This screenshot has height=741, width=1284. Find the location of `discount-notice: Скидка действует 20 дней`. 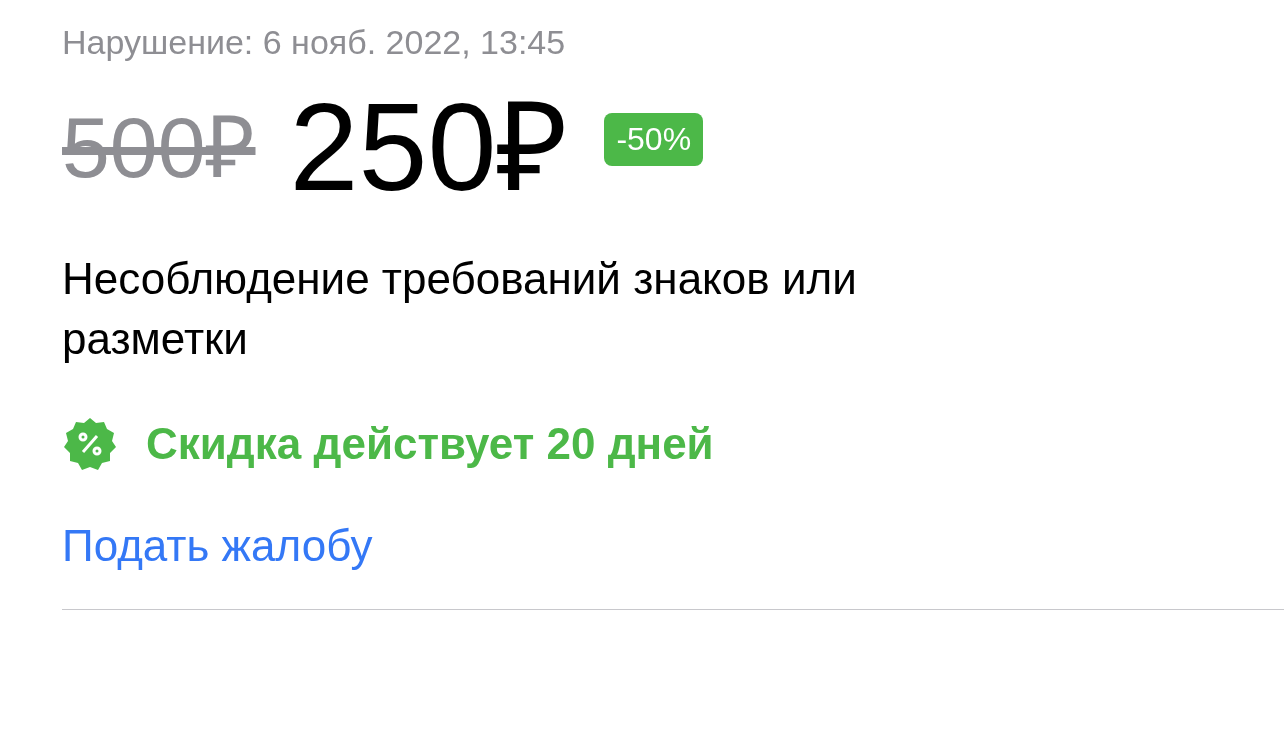

discount-notice: Скидка действует 20 дней is located at coordinates (430, 443).